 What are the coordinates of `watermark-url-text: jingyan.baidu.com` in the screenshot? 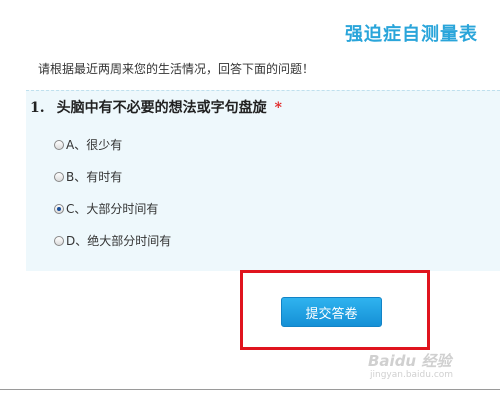 It's located at (412, 375).